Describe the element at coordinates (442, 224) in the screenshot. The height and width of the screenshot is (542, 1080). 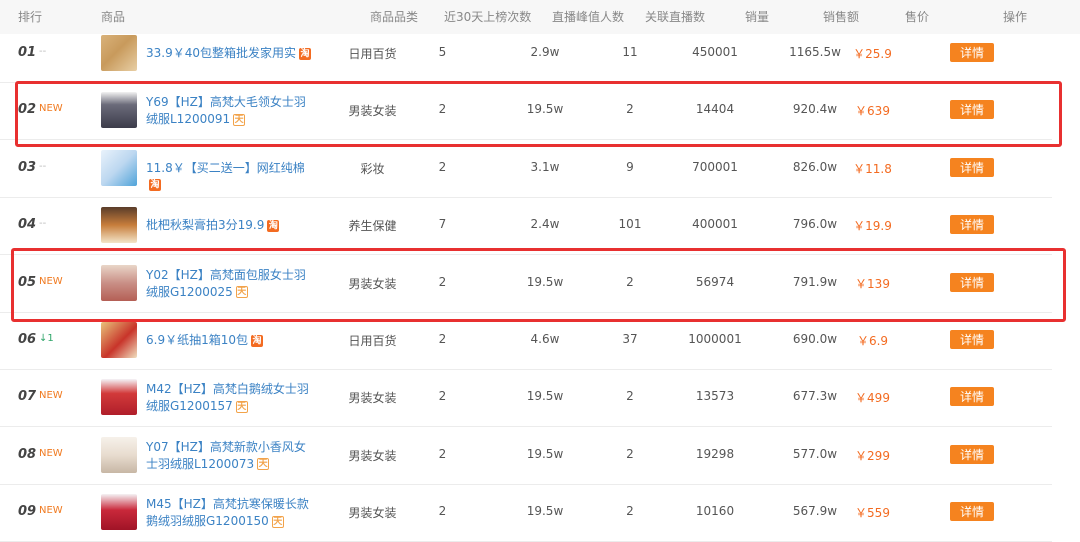
I see `times-cell: 7` at that location.